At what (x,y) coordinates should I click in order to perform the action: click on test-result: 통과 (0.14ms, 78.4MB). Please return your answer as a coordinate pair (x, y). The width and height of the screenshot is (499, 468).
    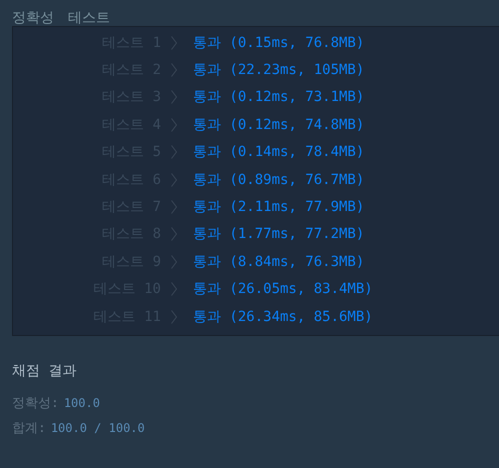
    Looking at the image, I should click on (278, 152).